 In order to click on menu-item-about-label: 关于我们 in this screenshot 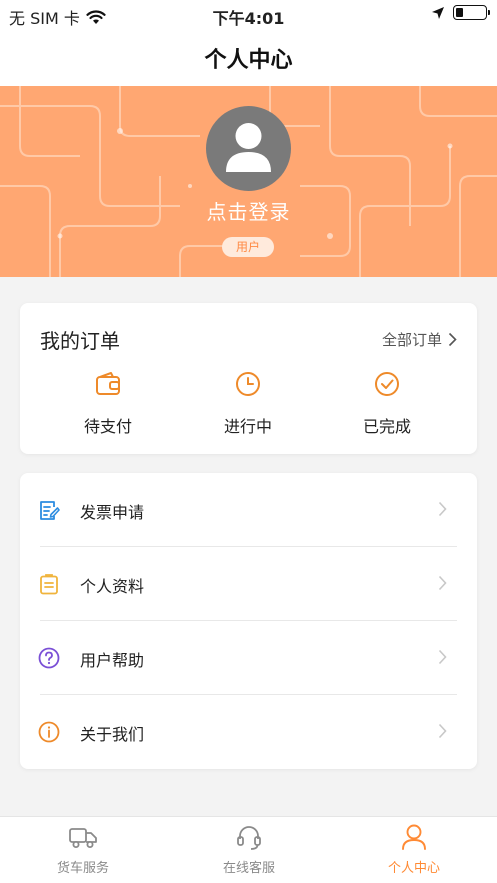, I will do `click(112, 734)`.